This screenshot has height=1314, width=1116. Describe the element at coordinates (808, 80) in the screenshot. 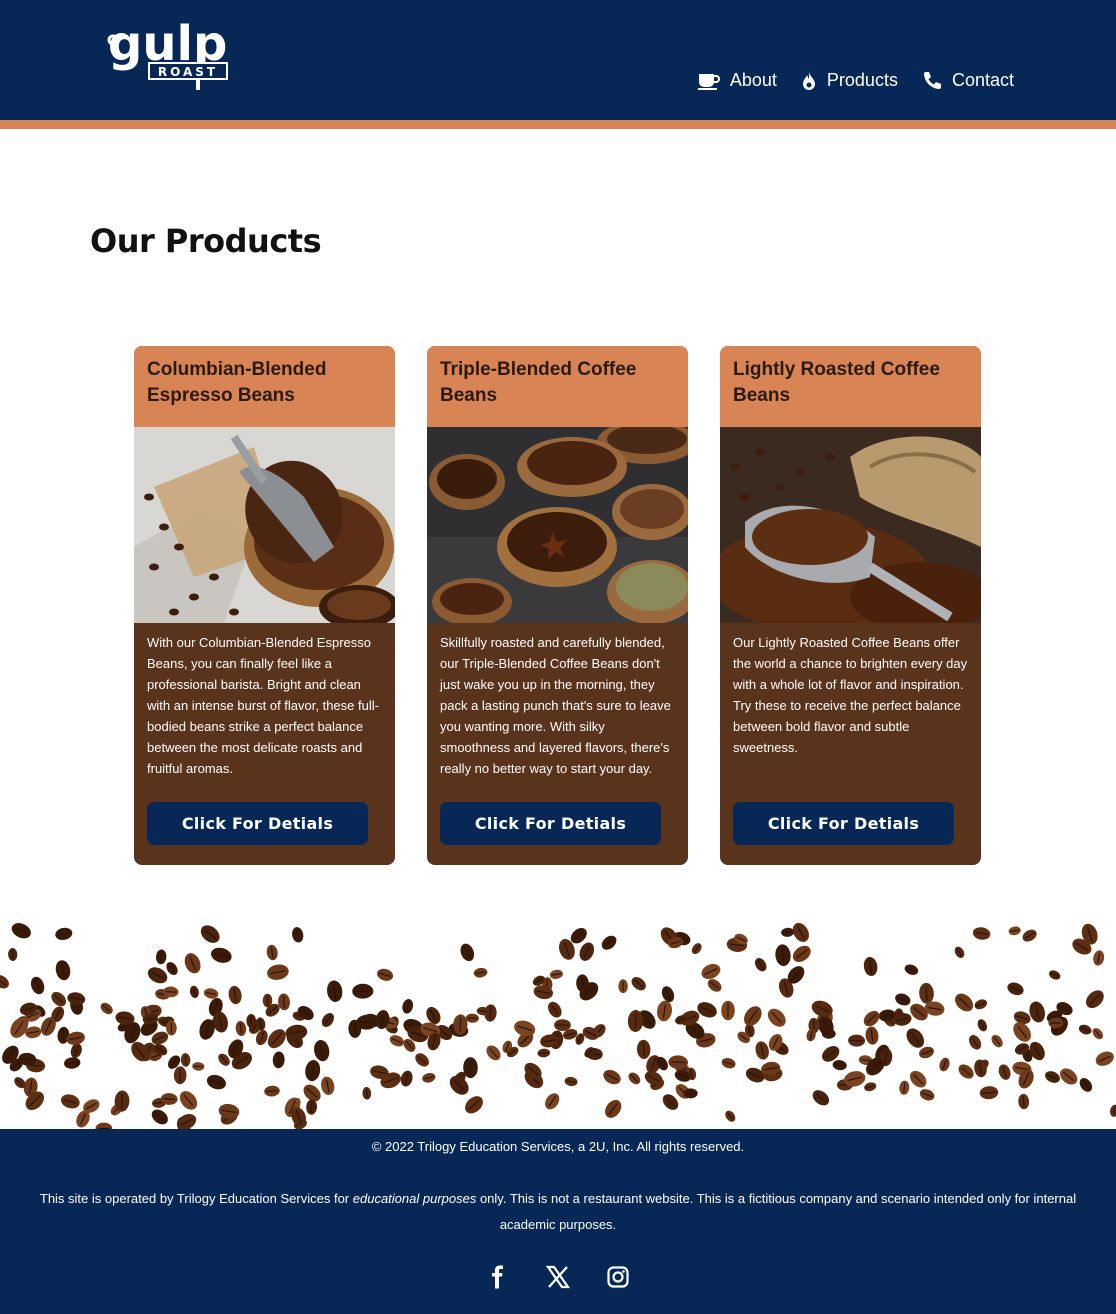

I see `flame-icon` at that location.